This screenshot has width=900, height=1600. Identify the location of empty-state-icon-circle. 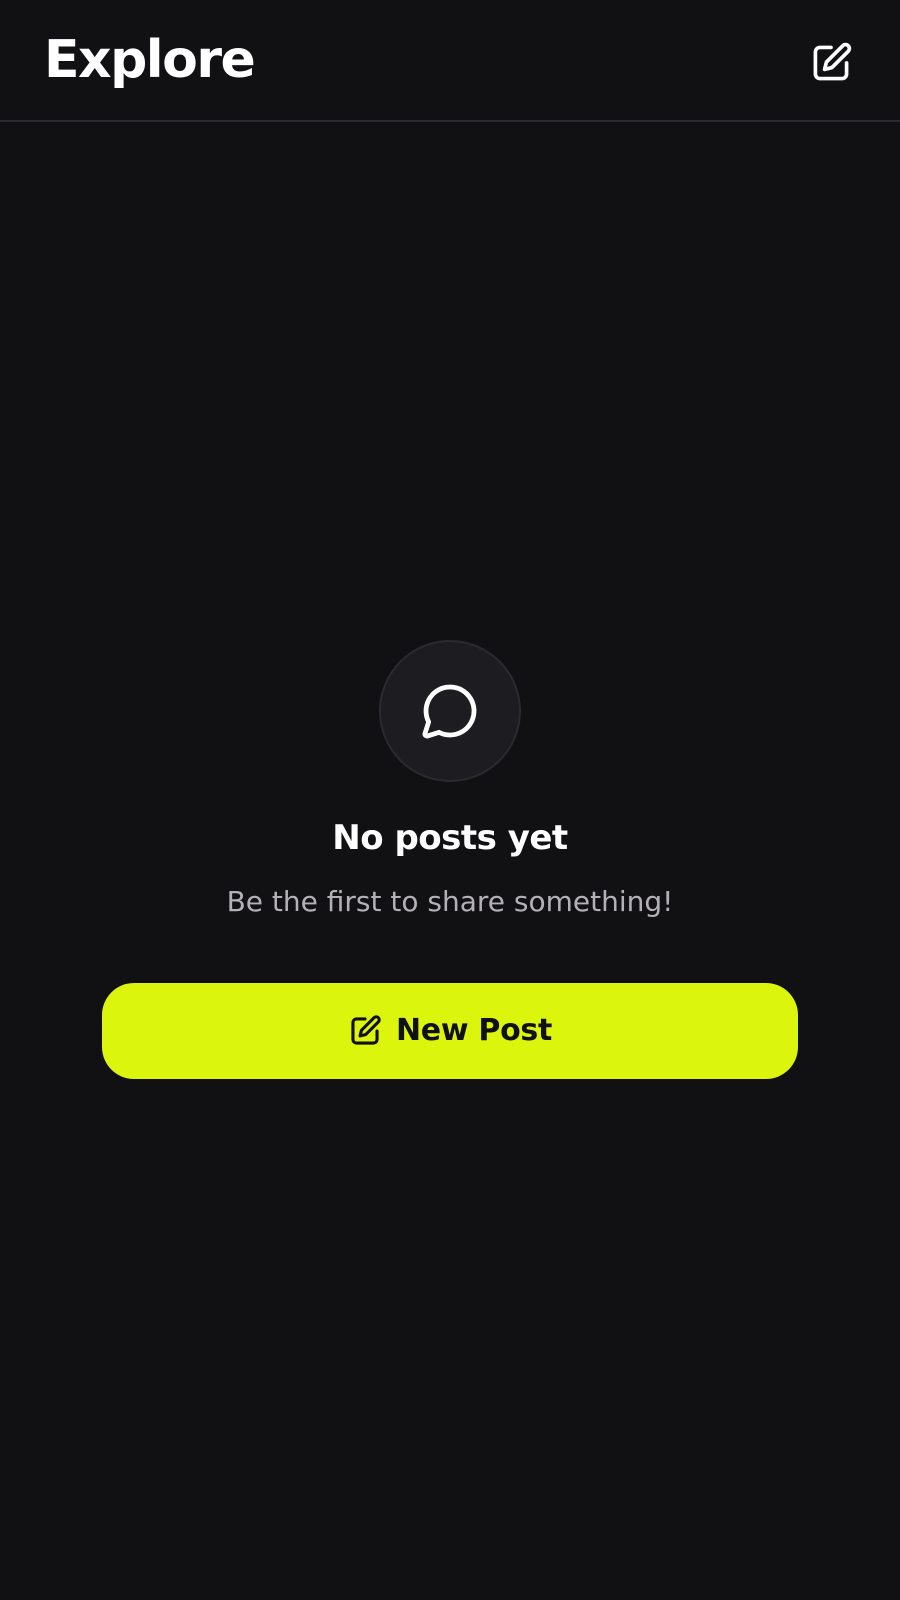
(450, 711).